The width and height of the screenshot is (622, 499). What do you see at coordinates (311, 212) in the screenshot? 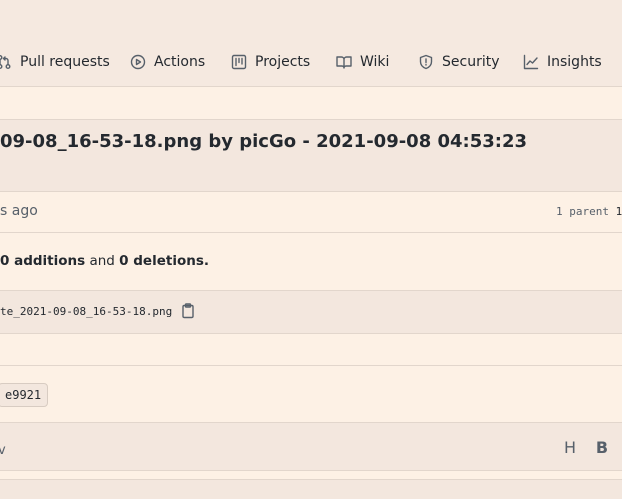
I see `commit-meta` at bounding box center [311, 212].